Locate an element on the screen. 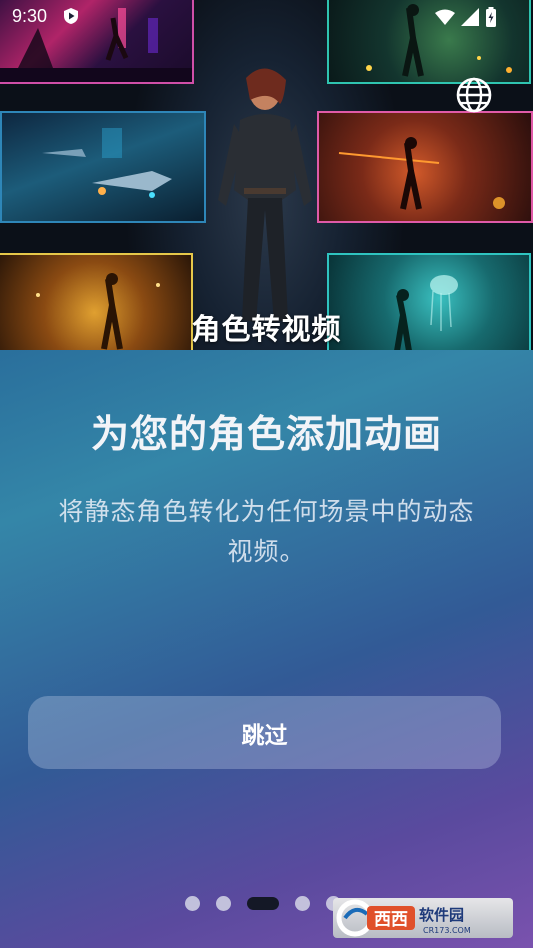 The image size is (533, 948). watermark-logo: 西西 软件园 CR173.COM is located at coordinates (423, 918).